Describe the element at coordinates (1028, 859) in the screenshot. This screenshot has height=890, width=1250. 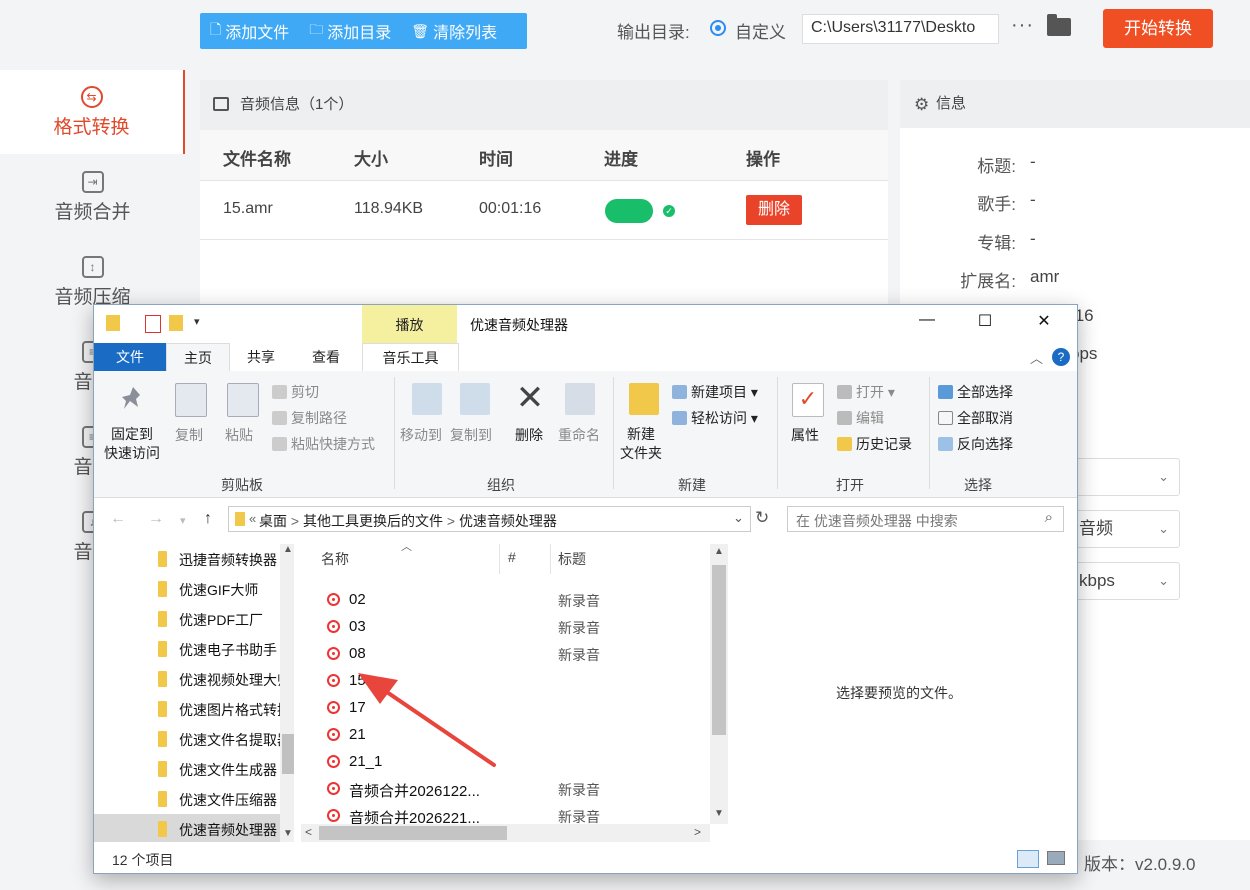
I see `details-view-icon` at that location.